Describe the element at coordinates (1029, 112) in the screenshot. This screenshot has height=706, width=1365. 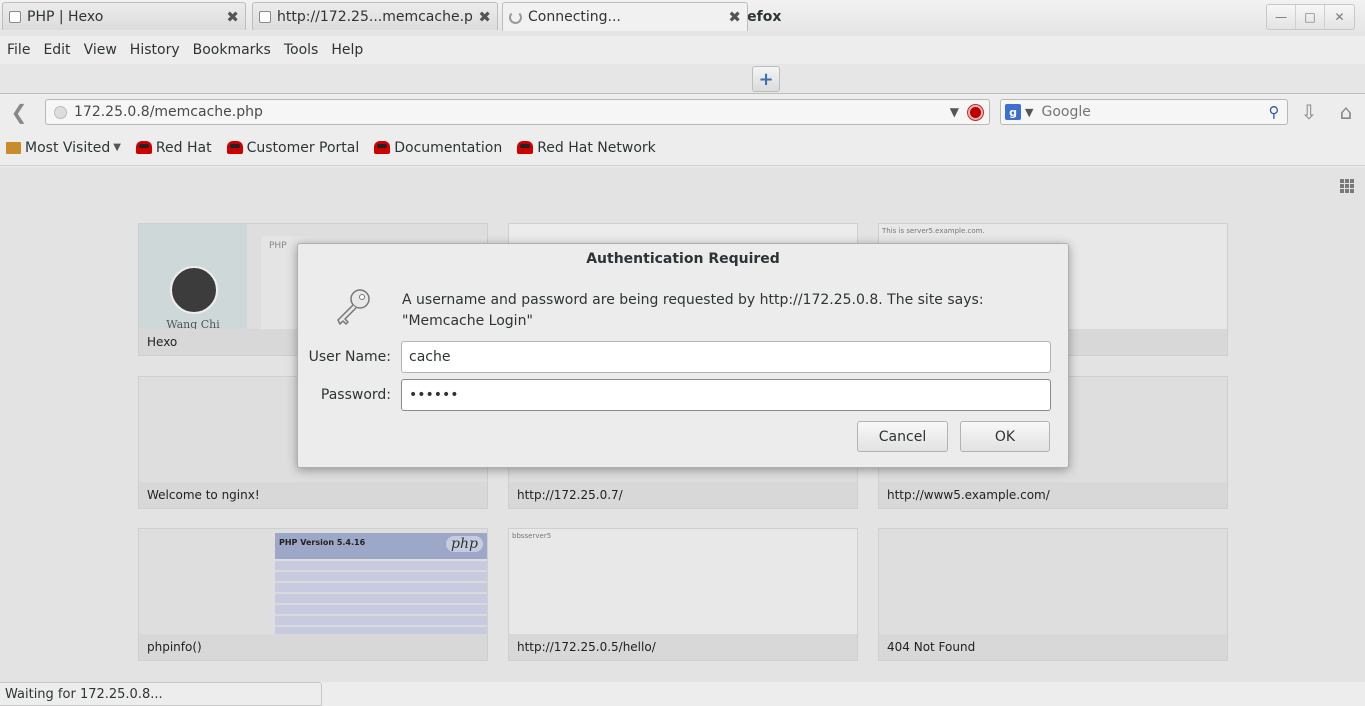
I see `engine-dropdown-icon: ▼` at that location.